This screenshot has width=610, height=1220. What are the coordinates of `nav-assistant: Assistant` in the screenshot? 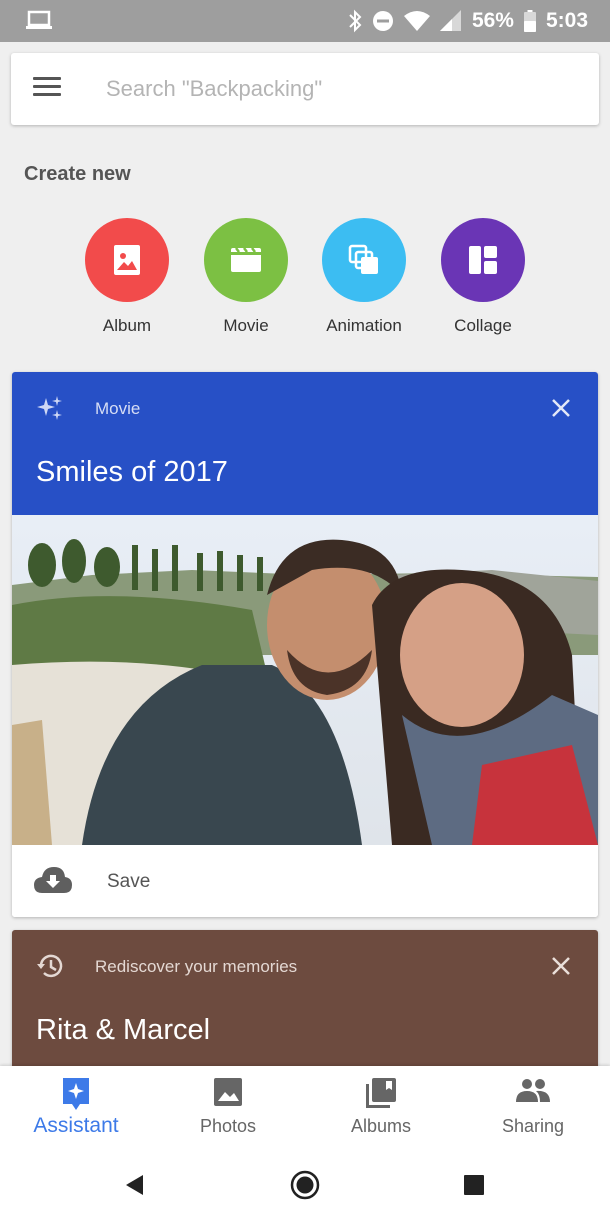 It's located at (76, 1110).